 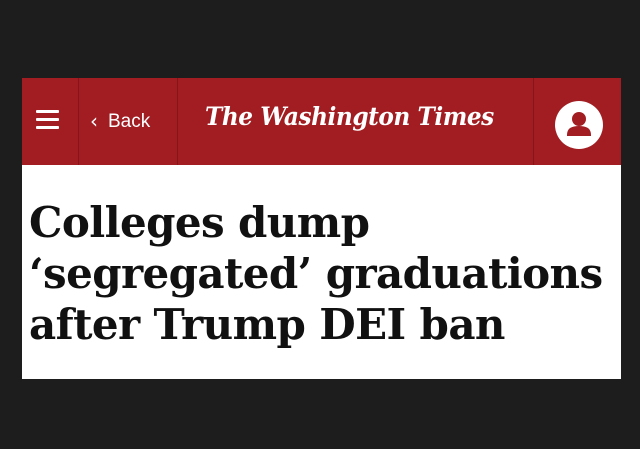 I want to click on profile-button, so click(x=579, y=125).